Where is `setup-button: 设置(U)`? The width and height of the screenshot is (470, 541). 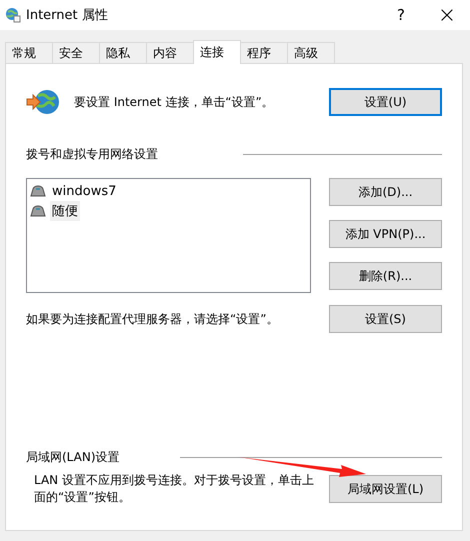 setup-button: 设置(U) is located at coordinates (385, 102).